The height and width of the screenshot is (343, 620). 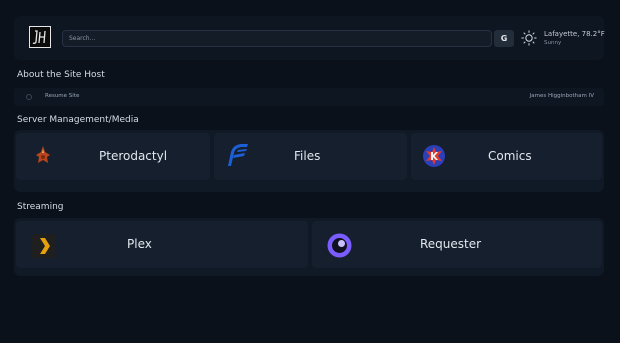 I want to click on about-section-title: About the Site Host, so click(x=61, y=75).